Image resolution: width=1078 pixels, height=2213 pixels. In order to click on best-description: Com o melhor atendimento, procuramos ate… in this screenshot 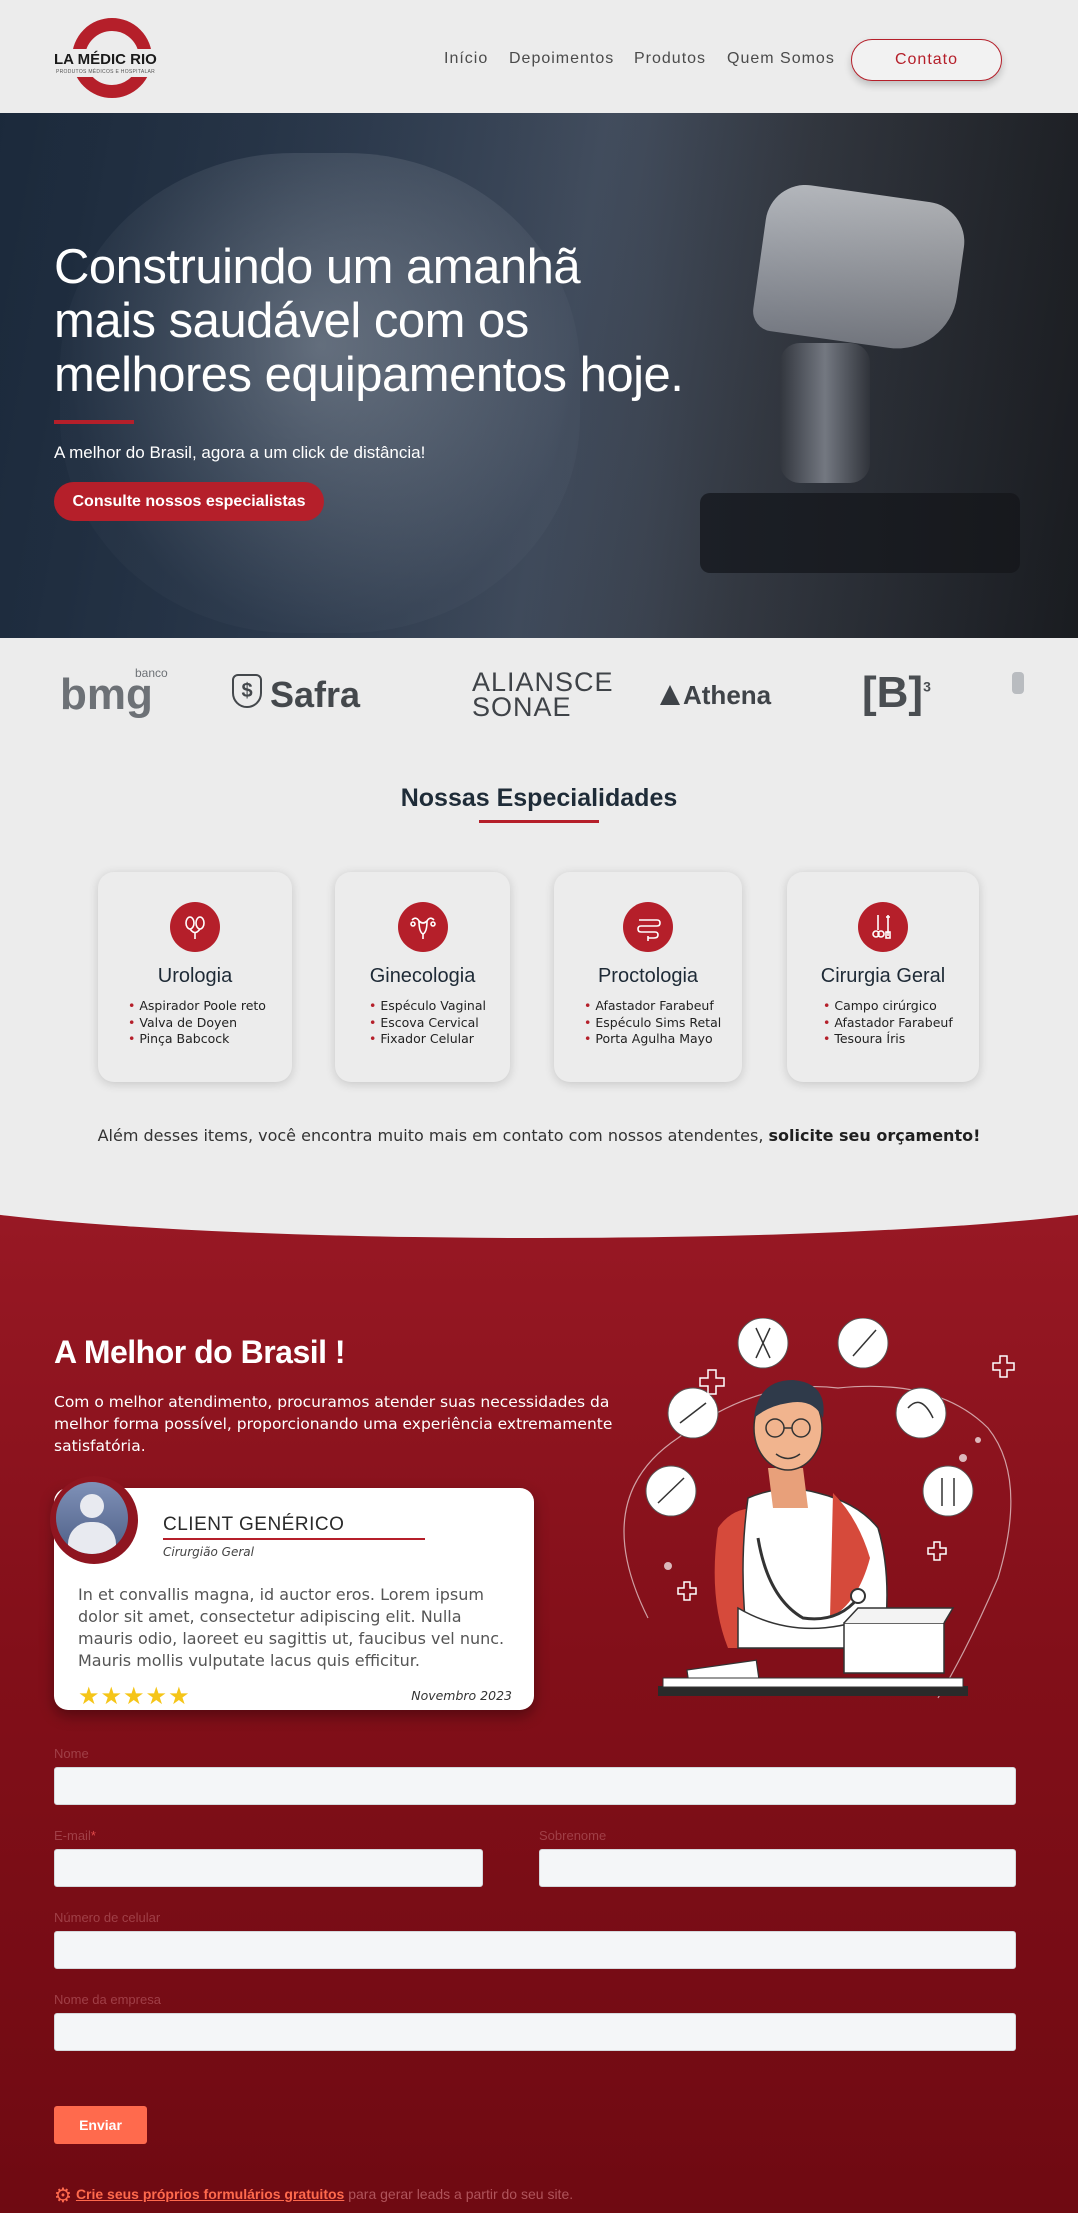, I will do `click(333, 1424)`.